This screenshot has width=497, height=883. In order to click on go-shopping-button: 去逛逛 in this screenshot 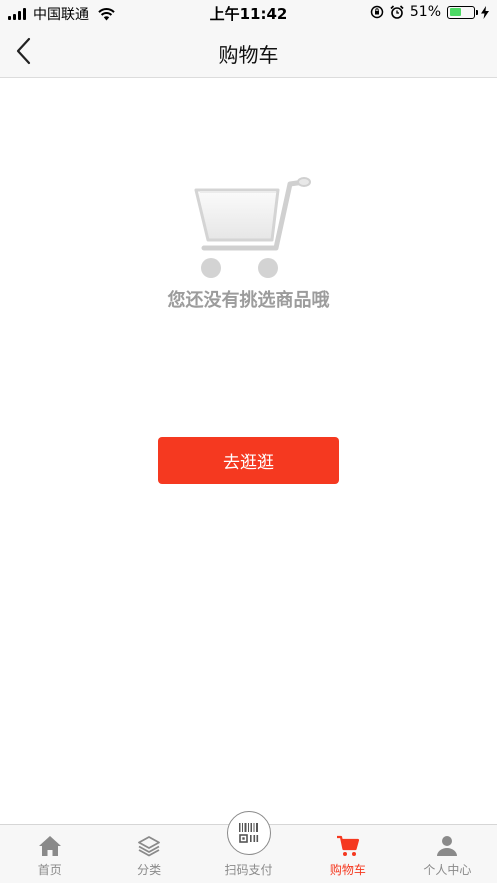, I will do `click(248, 460)`.